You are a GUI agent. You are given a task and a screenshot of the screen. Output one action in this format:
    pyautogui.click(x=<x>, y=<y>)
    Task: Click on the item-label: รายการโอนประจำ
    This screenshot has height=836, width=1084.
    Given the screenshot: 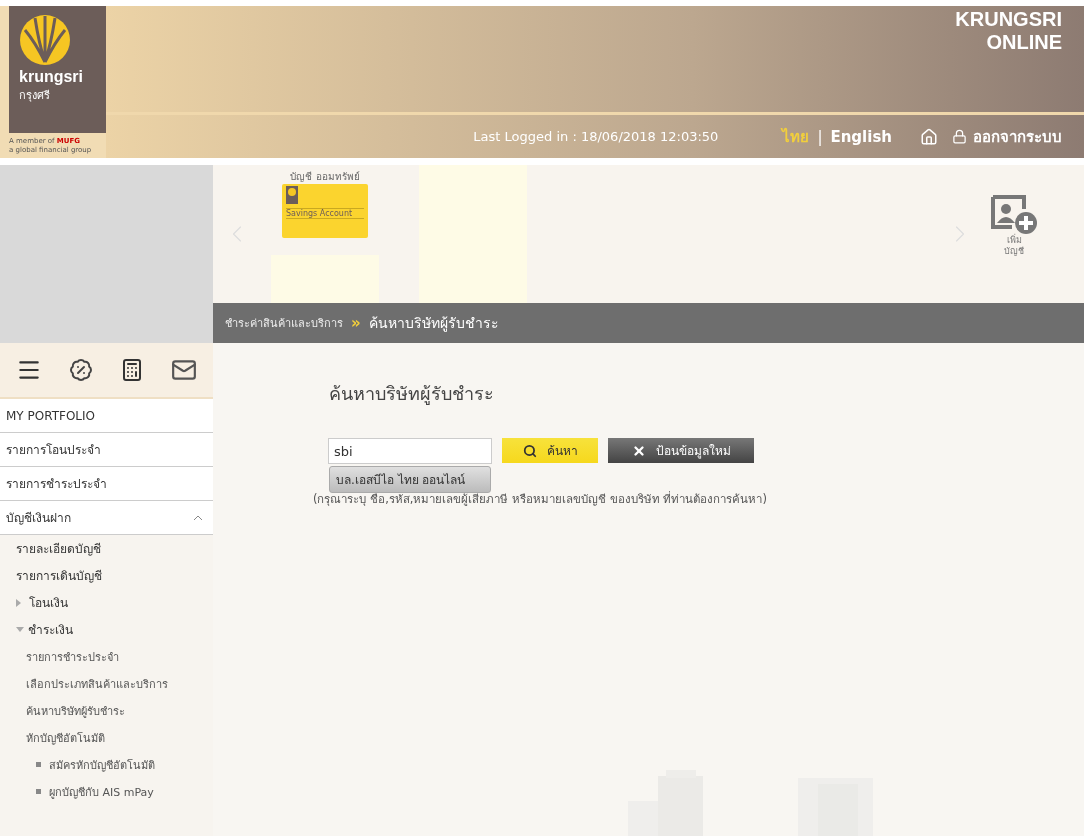 What is the action you would take?
    pyautogui.click(x=53, y=450)
    